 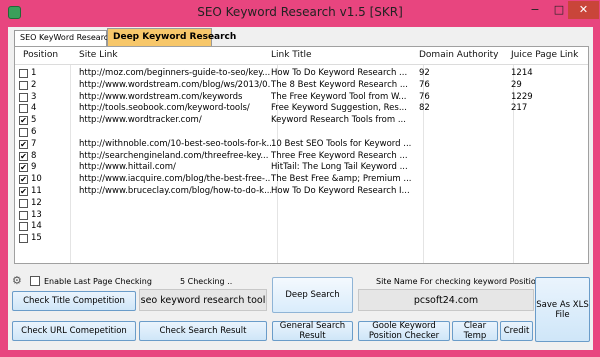 What do you see at coordinates (424, 73) in the screenshot?
I see `cell-da: 92` at bounding box center [424, 73].